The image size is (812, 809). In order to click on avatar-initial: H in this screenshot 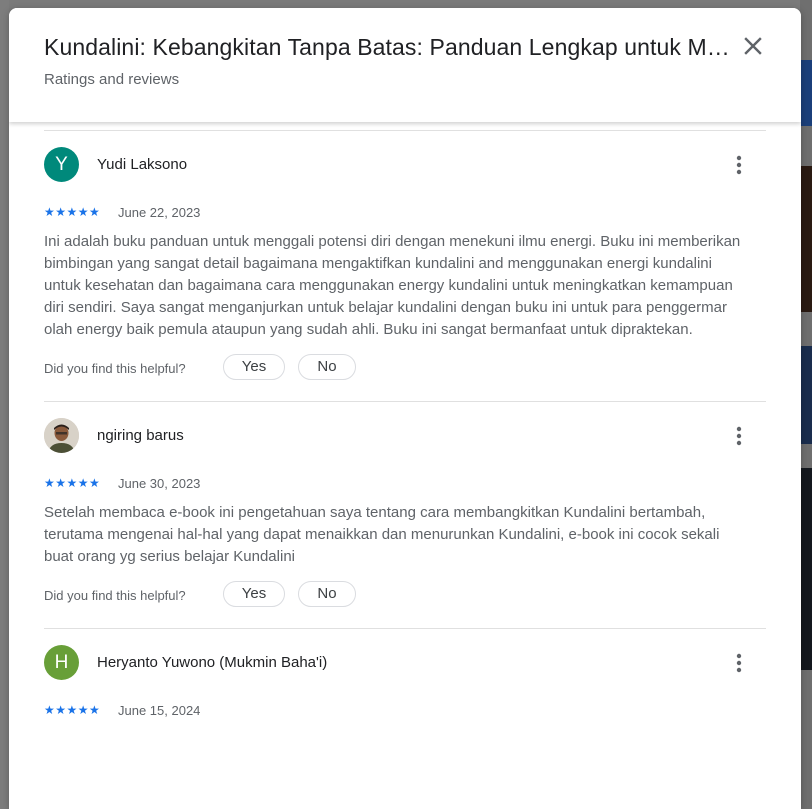, I will do `click(61, 662)`.